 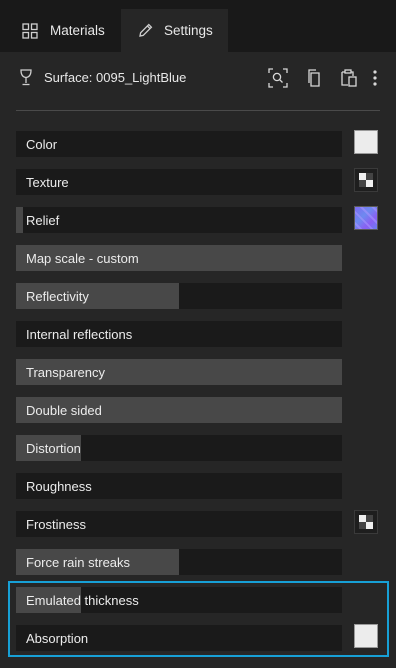 What do you see at coordinates (179, 372) in the screenshot?
I see `property-slider: Transparency` at bounding box center [179, 372].